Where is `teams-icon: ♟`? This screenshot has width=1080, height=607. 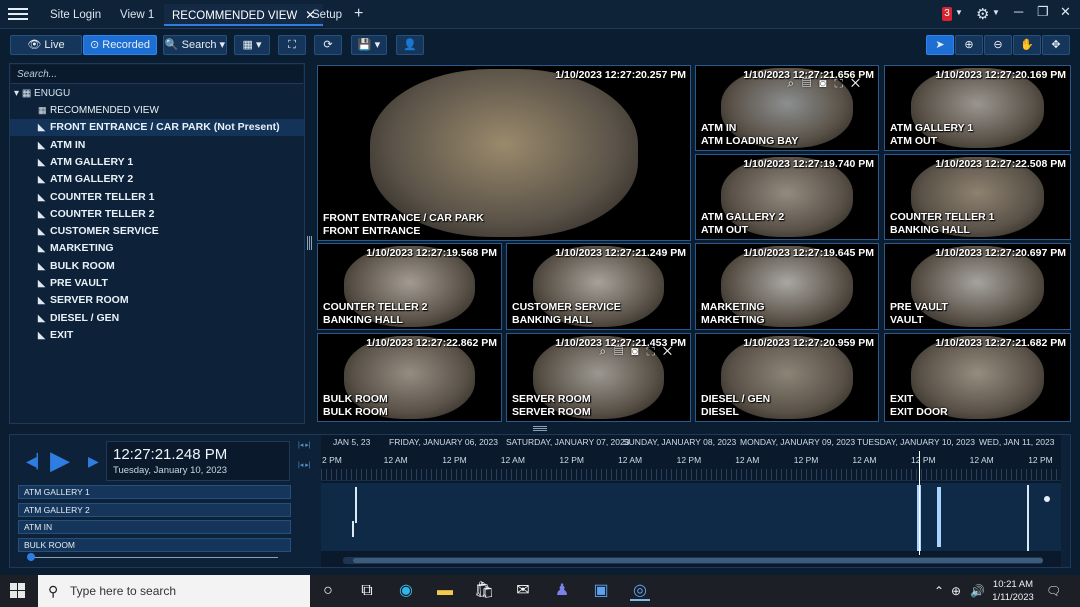 teams-icon: ♟ is located at coordinates (562, 591).